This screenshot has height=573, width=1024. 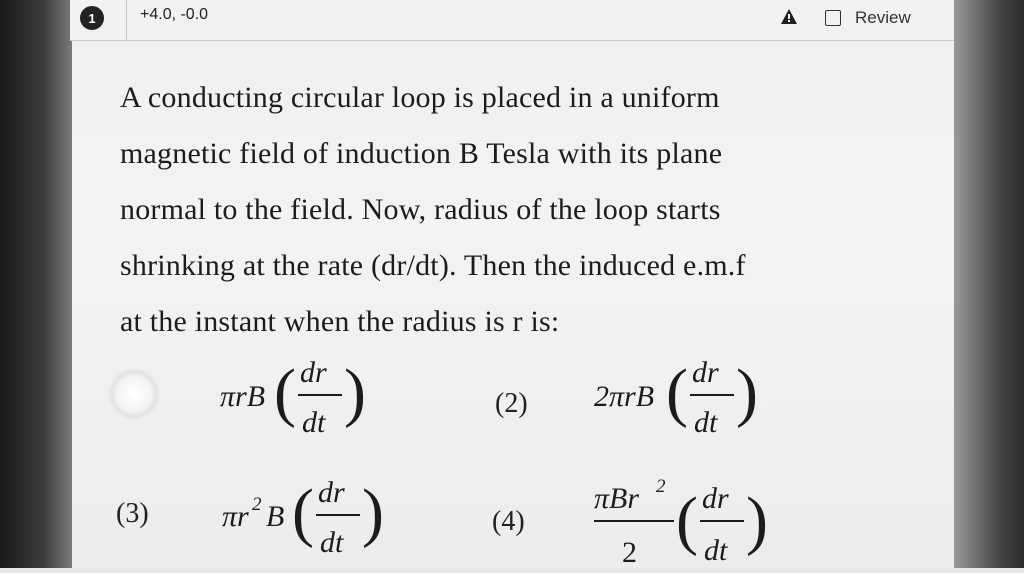 What do you see at coordinates (257, 504) in the screenshot?
I see `option-3-exponent: 2` at bounding box center [257, 504].